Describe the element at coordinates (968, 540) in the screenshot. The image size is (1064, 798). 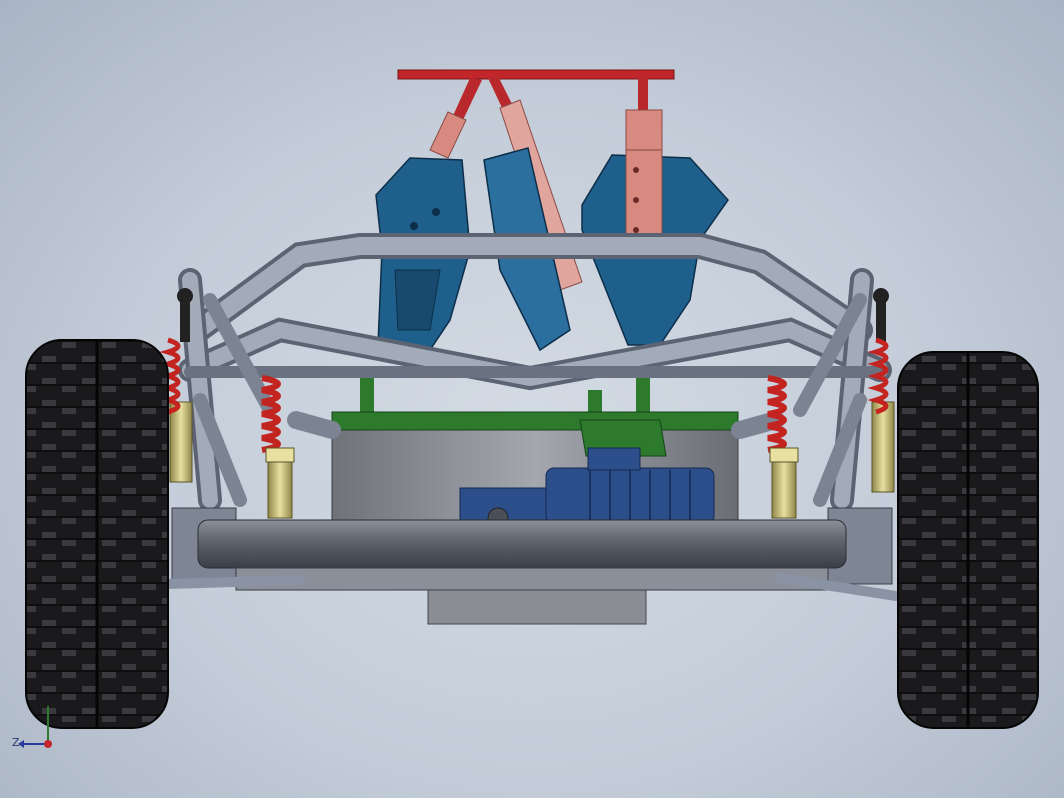
I see `tire-right` at that location.